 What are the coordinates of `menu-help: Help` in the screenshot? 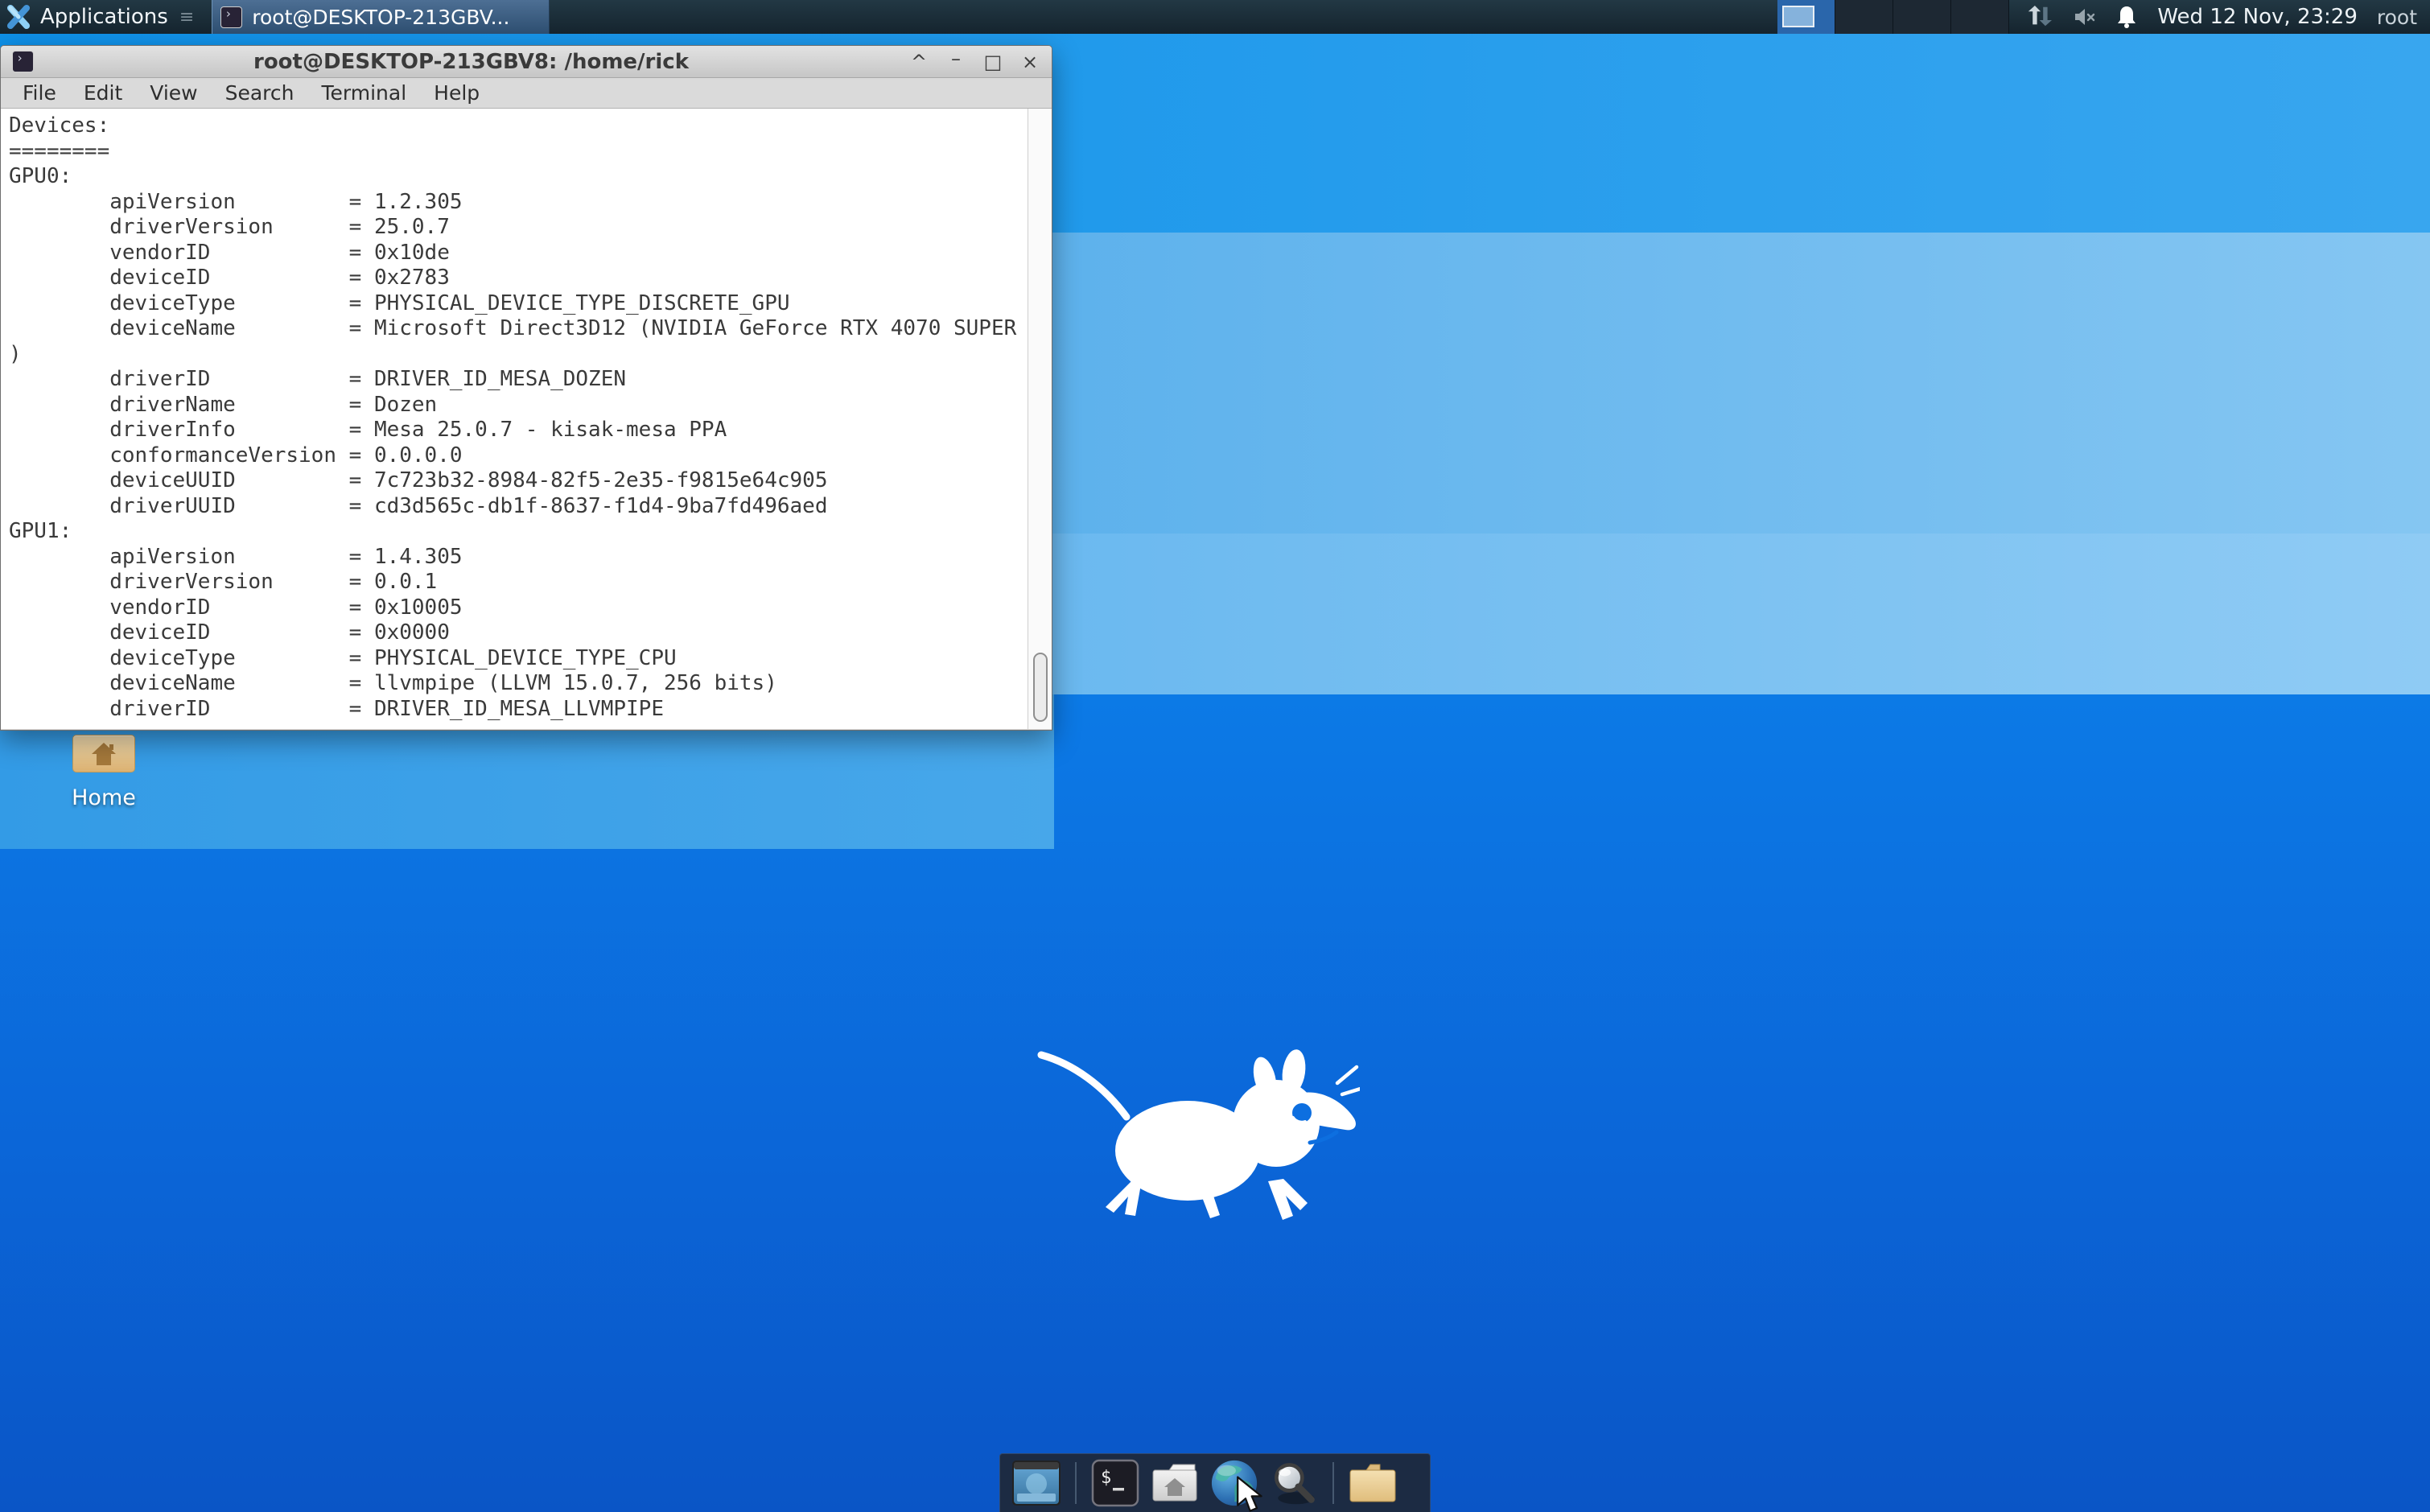 It's located at (457, 93).